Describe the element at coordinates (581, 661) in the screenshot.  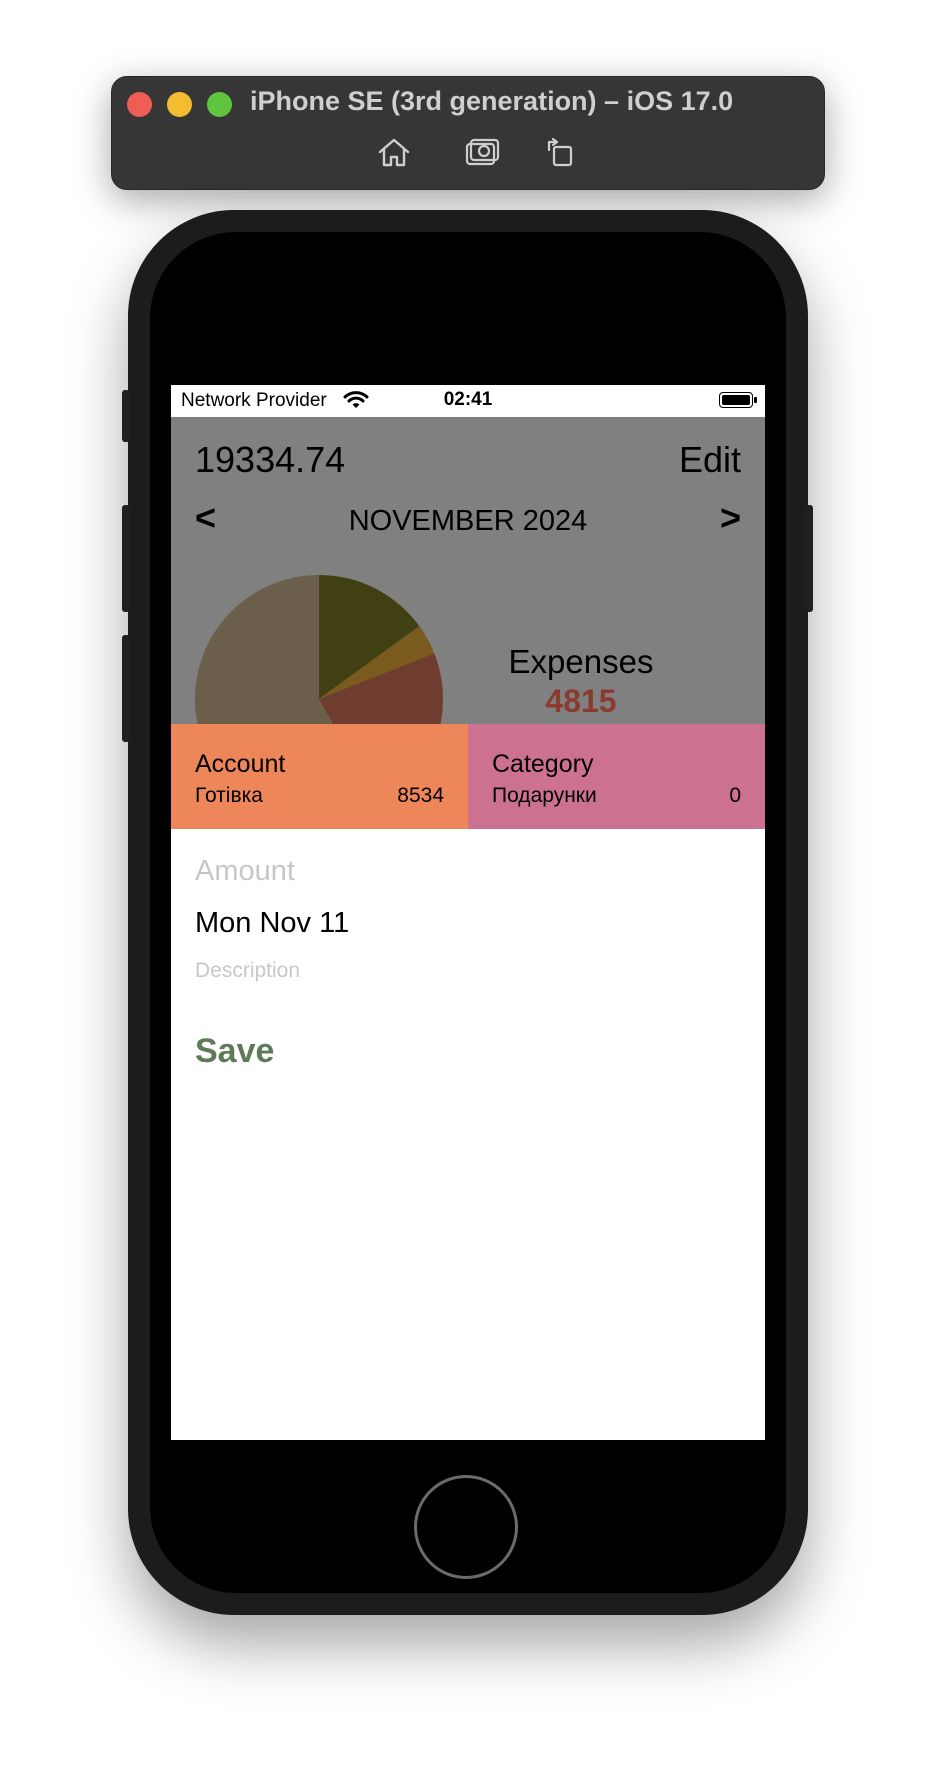
I see `expenses-label: Expenses` at that location.